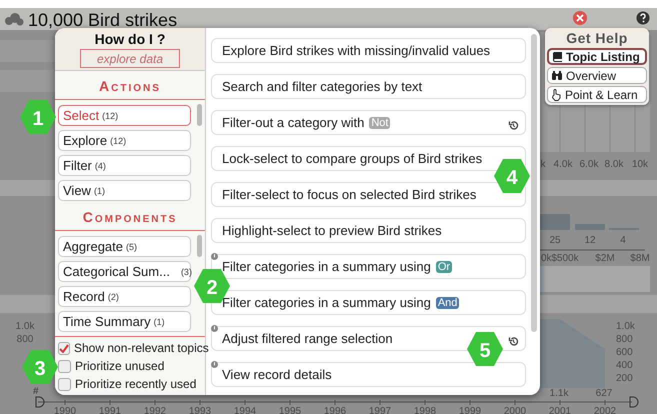  I want to click on help-mode-button: Topic Listing, so click(597, 56).